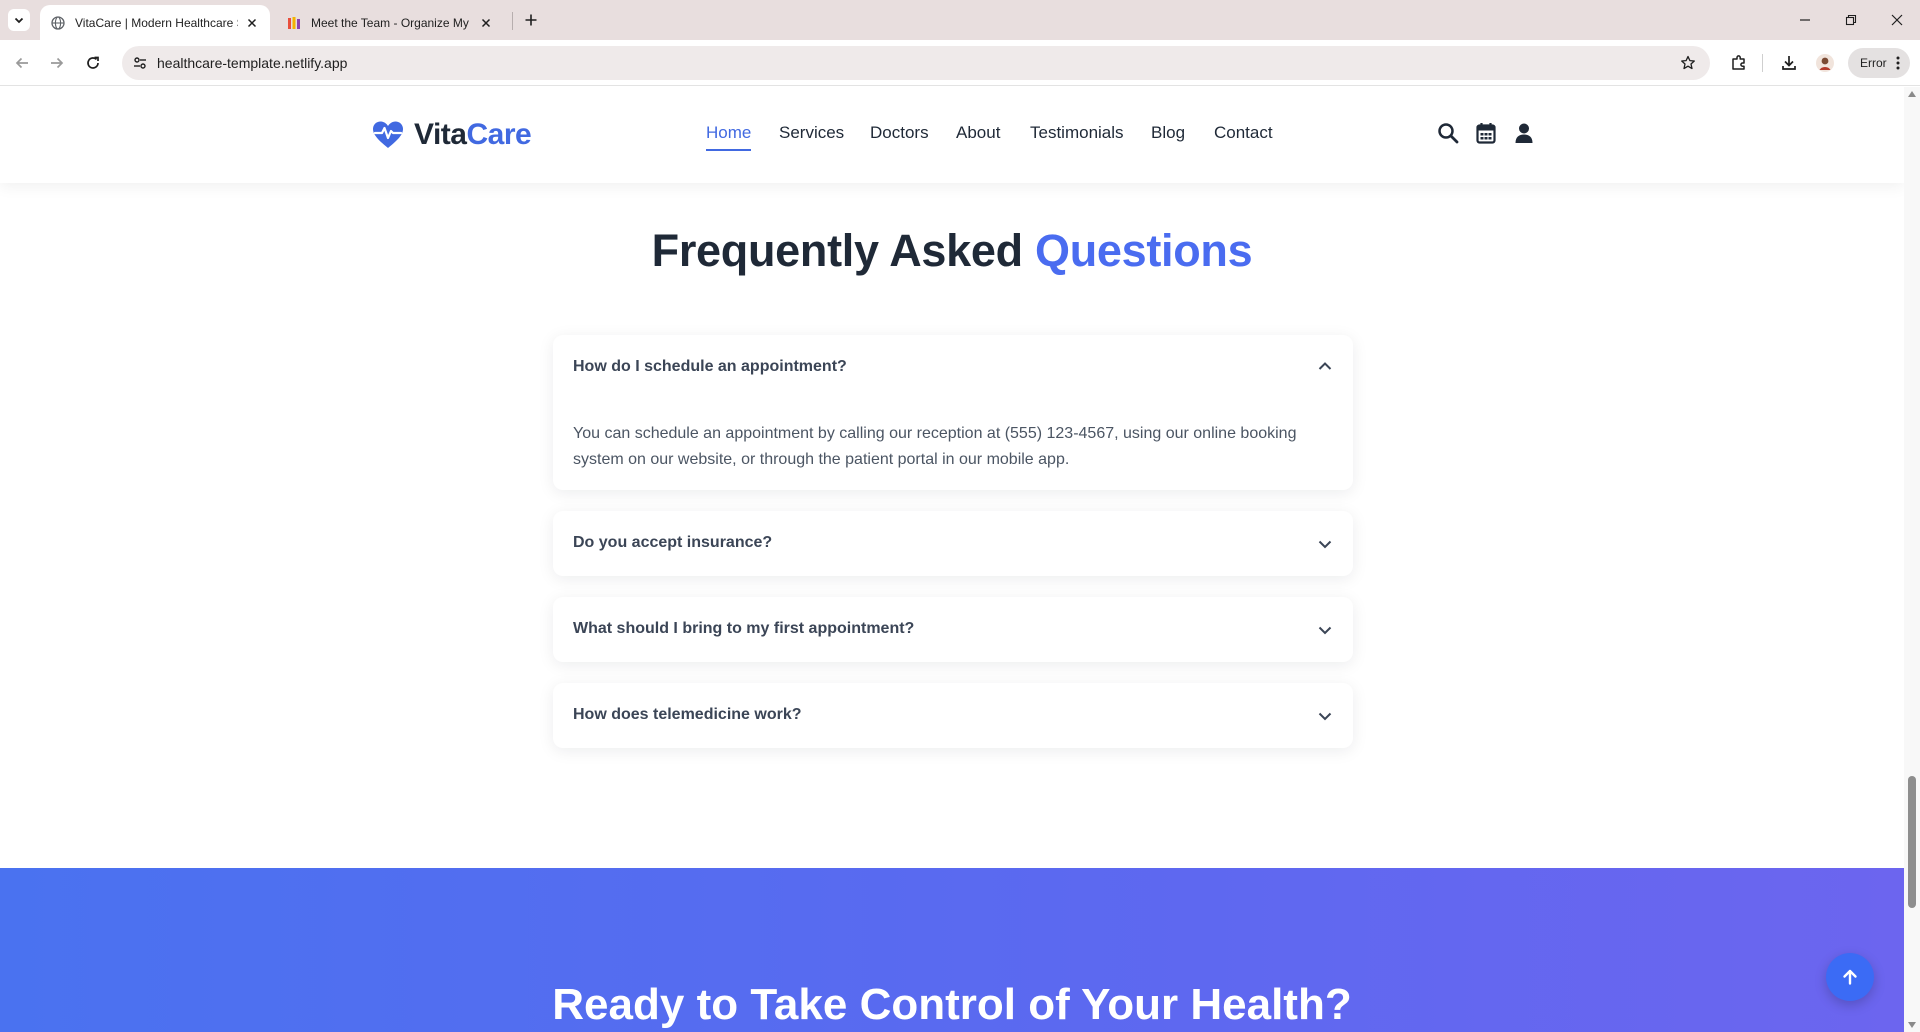 This screenshot has height=1032, width=1920. I want to click on arrow-left-icon, so click(21, 63).